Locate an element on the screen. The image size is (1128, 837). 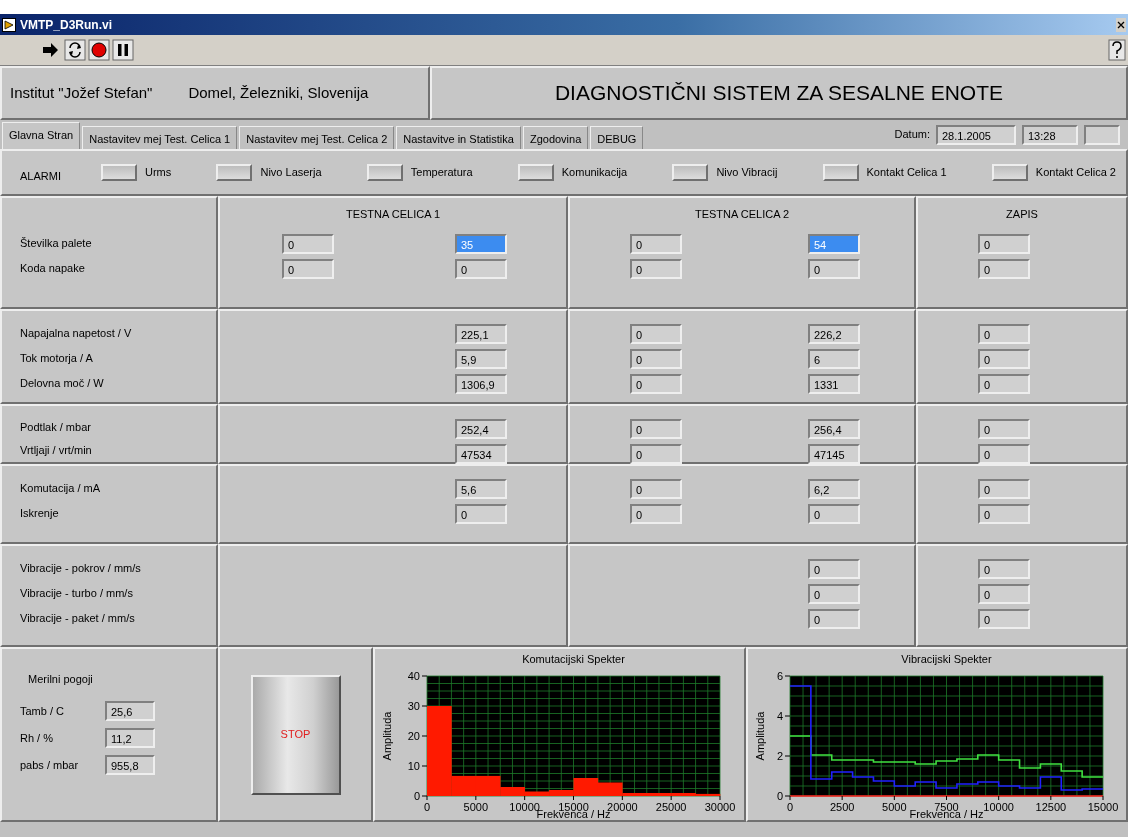
row-label: Številka palete is located at coordinates (56, 244).